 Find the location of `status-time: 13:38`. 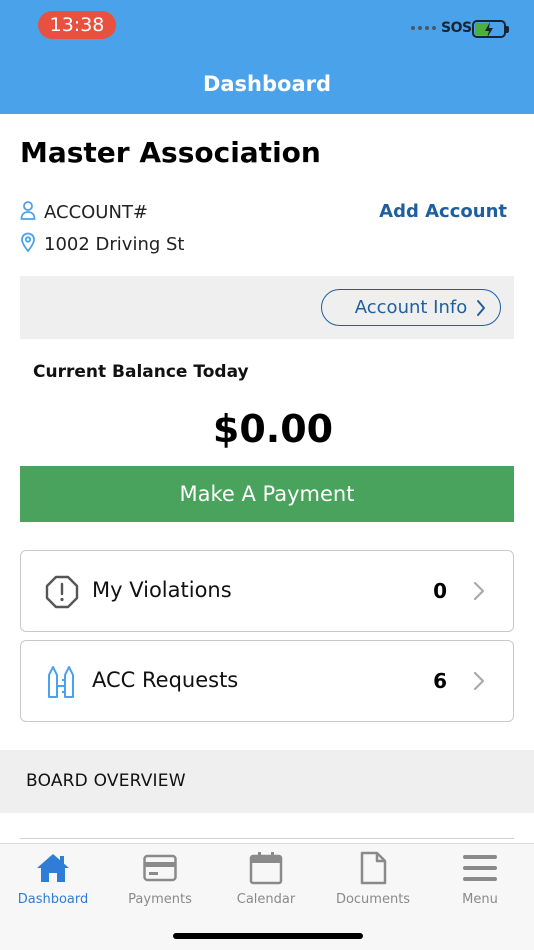

status-time: 13:38 is located at coordinates (77, 25).